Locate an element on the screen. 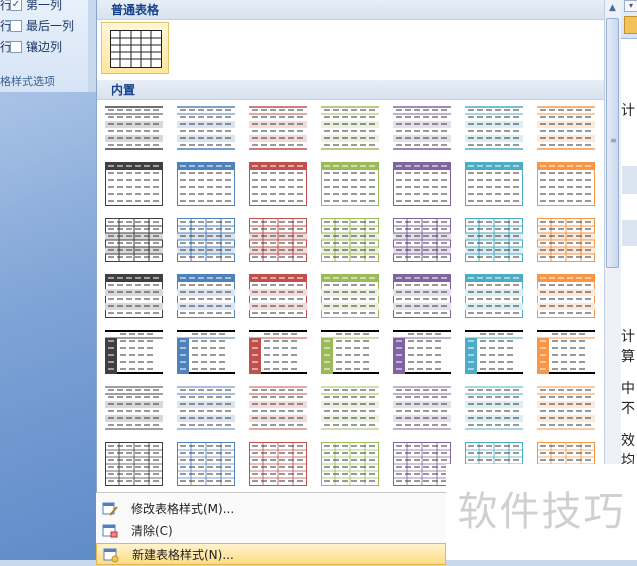 Image resolution: width=637 pixels, height=566 pixels. dropdown-arrow-icon: ▾ is located at coordinates (630, 6).